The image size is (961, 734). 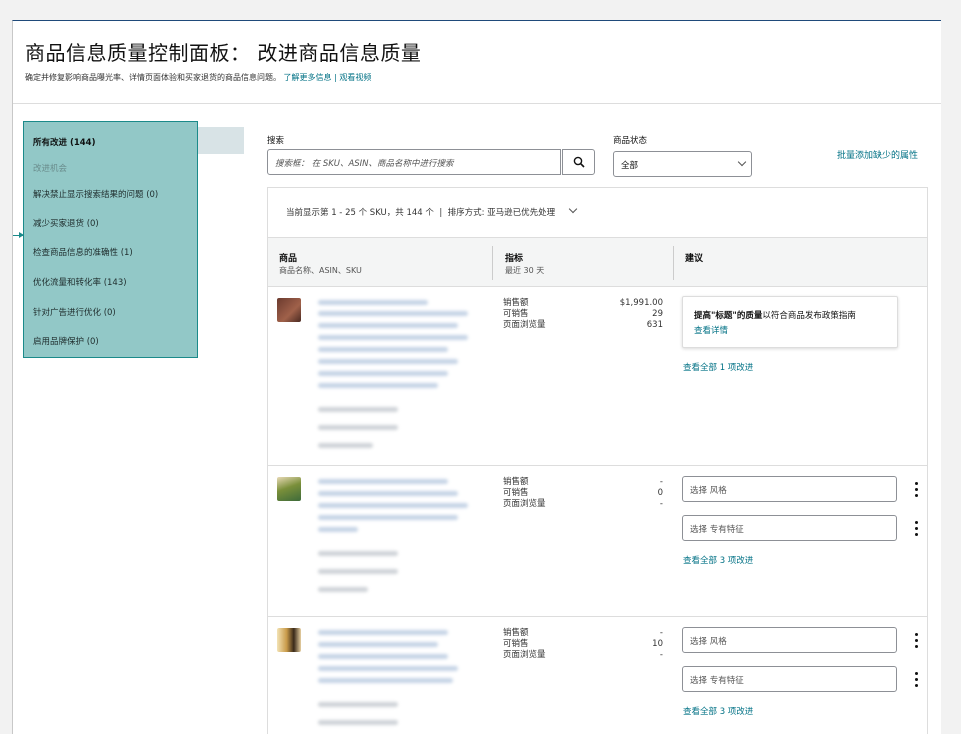 What do you see at coordinates (877, 154) in the screenshot?
I see `bulk-add-attributes-link: 批量添加缺少的属性` at bounding box center [877, 154].